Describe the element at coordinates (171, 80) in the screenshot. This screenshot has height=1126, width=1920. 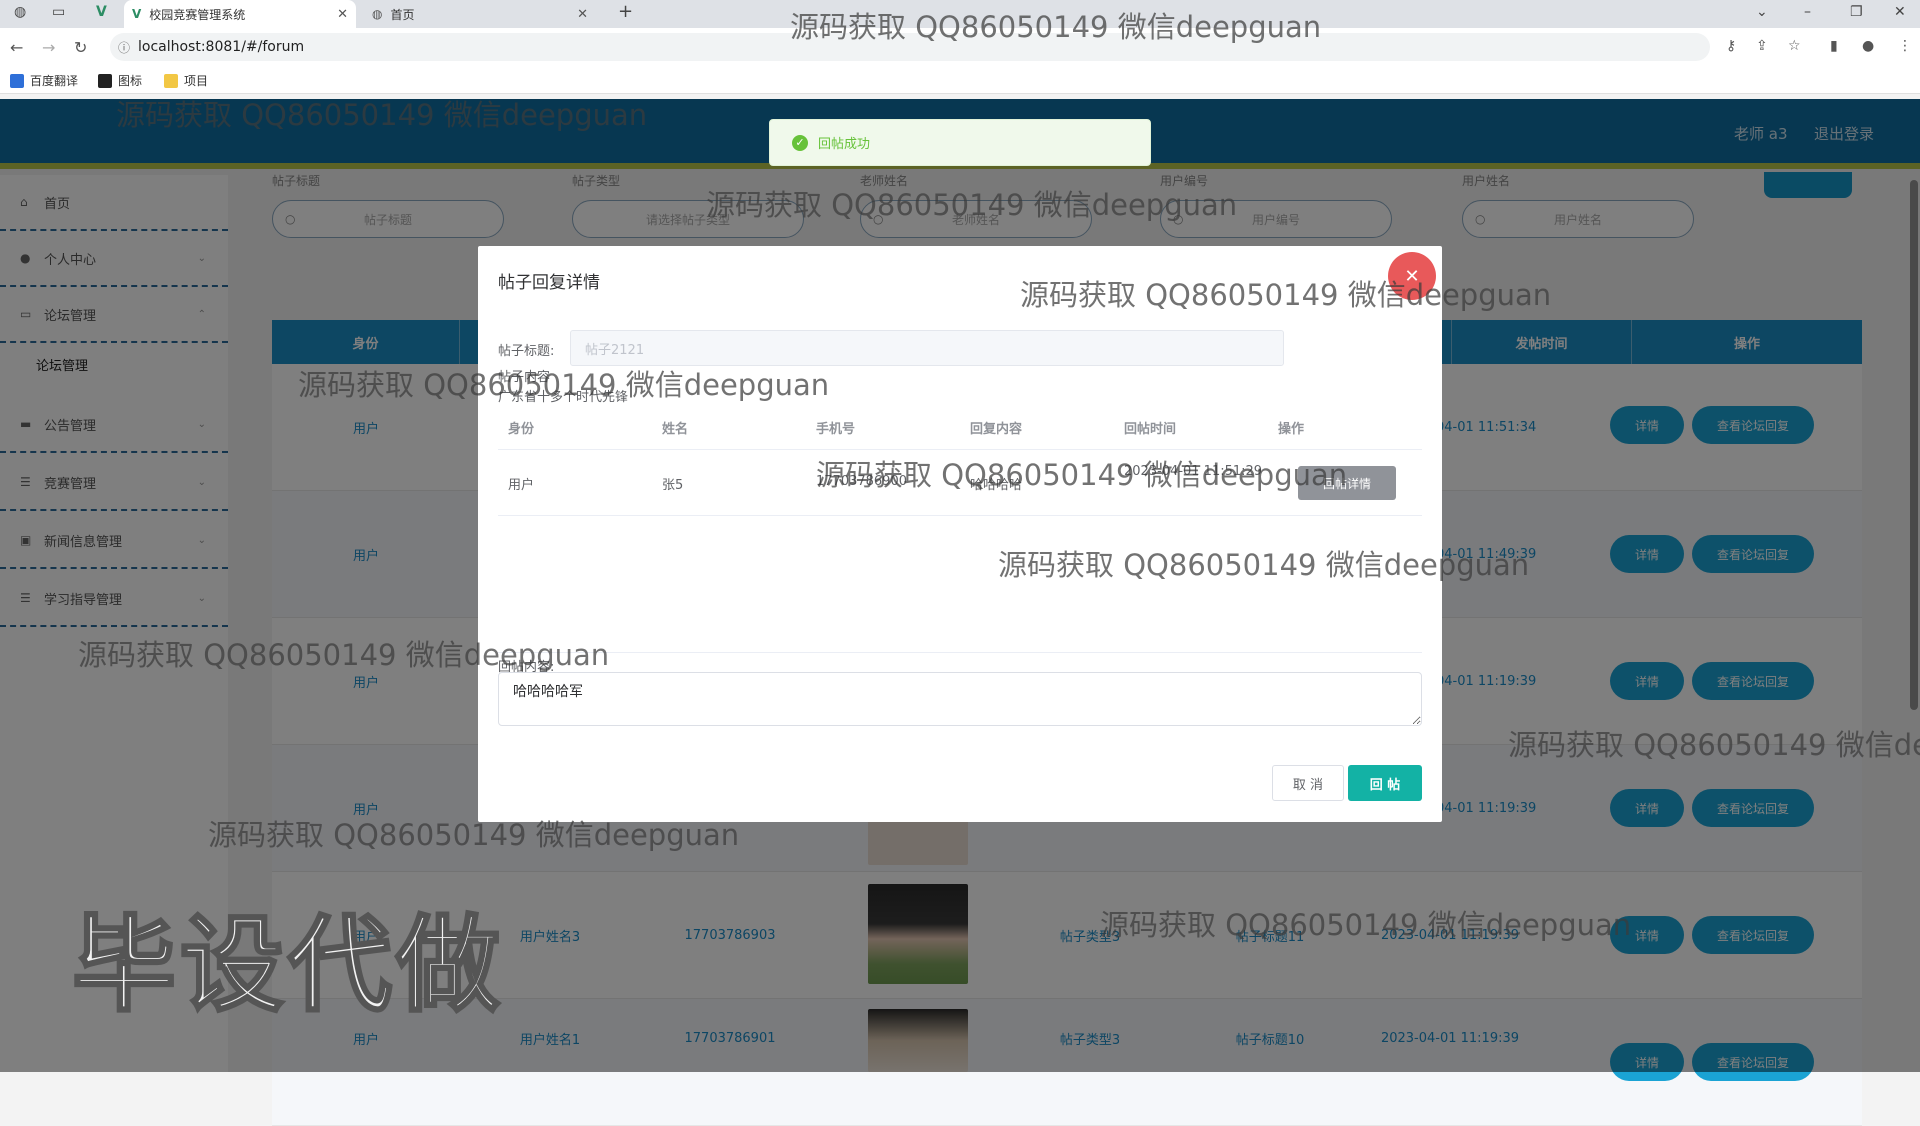
I see `folder-icon` at that location.